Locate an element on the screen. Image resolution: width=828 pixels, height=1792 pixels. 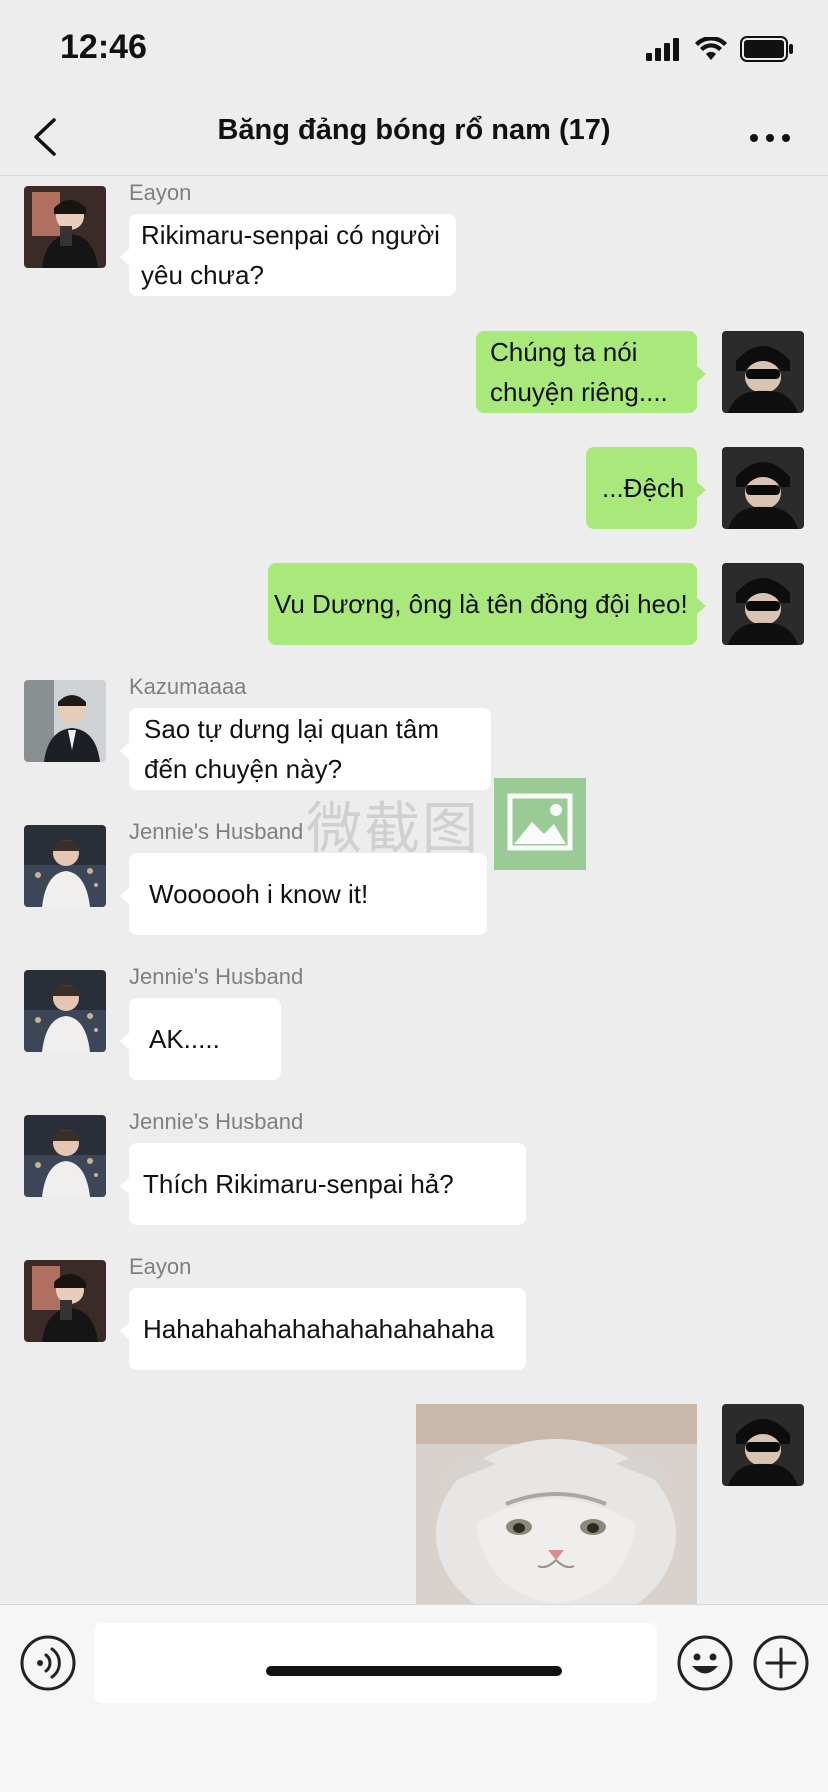
plus-icon is located at coordinates (781, 1663).